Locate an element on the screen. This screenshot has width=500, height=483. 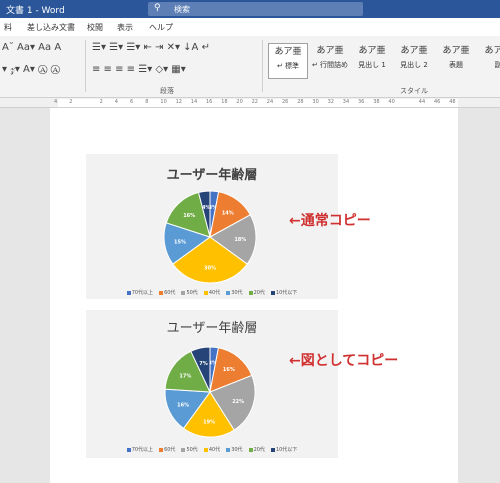
style-item: あア亜見出し 2 is located at coordinates (414, 61).